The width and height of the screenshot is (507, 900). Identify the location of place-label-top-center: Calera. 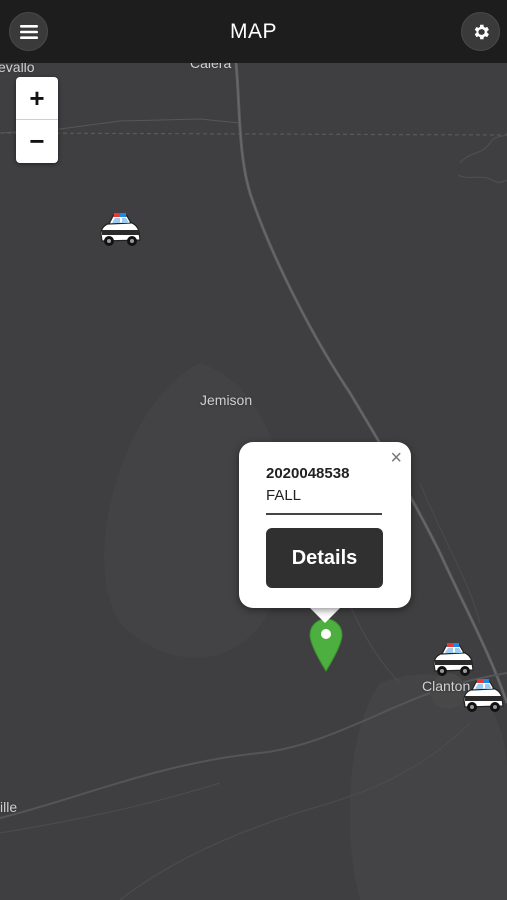
(211, 67).